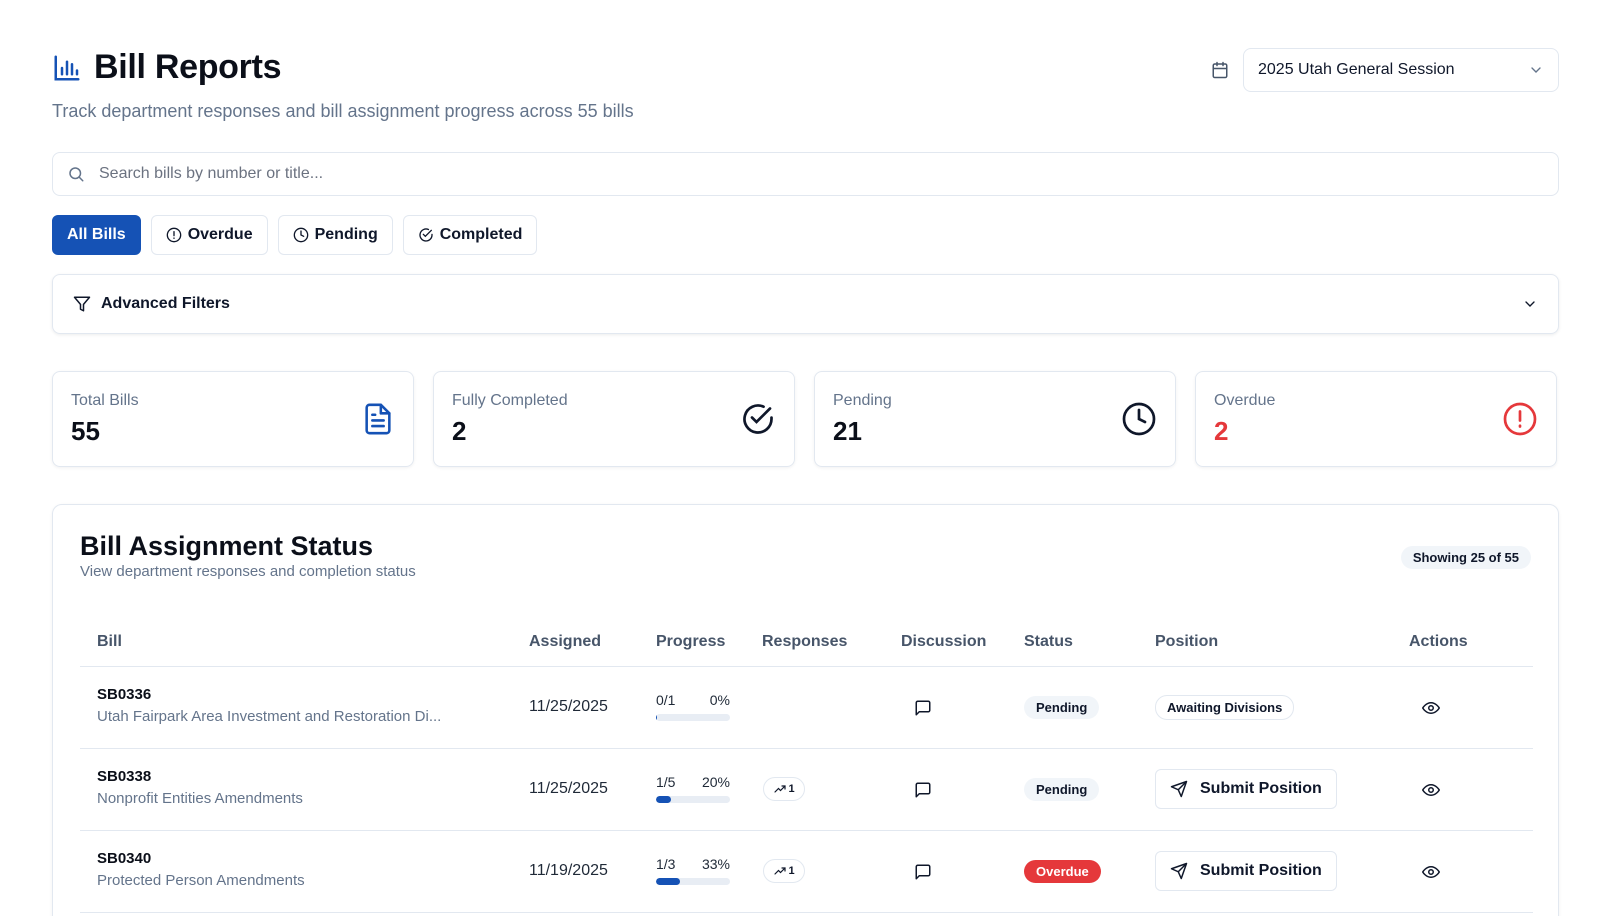  Describe the element at coordinates (1438, 641) in the screenshot. I see `column-header-actions: Actions` at that location.